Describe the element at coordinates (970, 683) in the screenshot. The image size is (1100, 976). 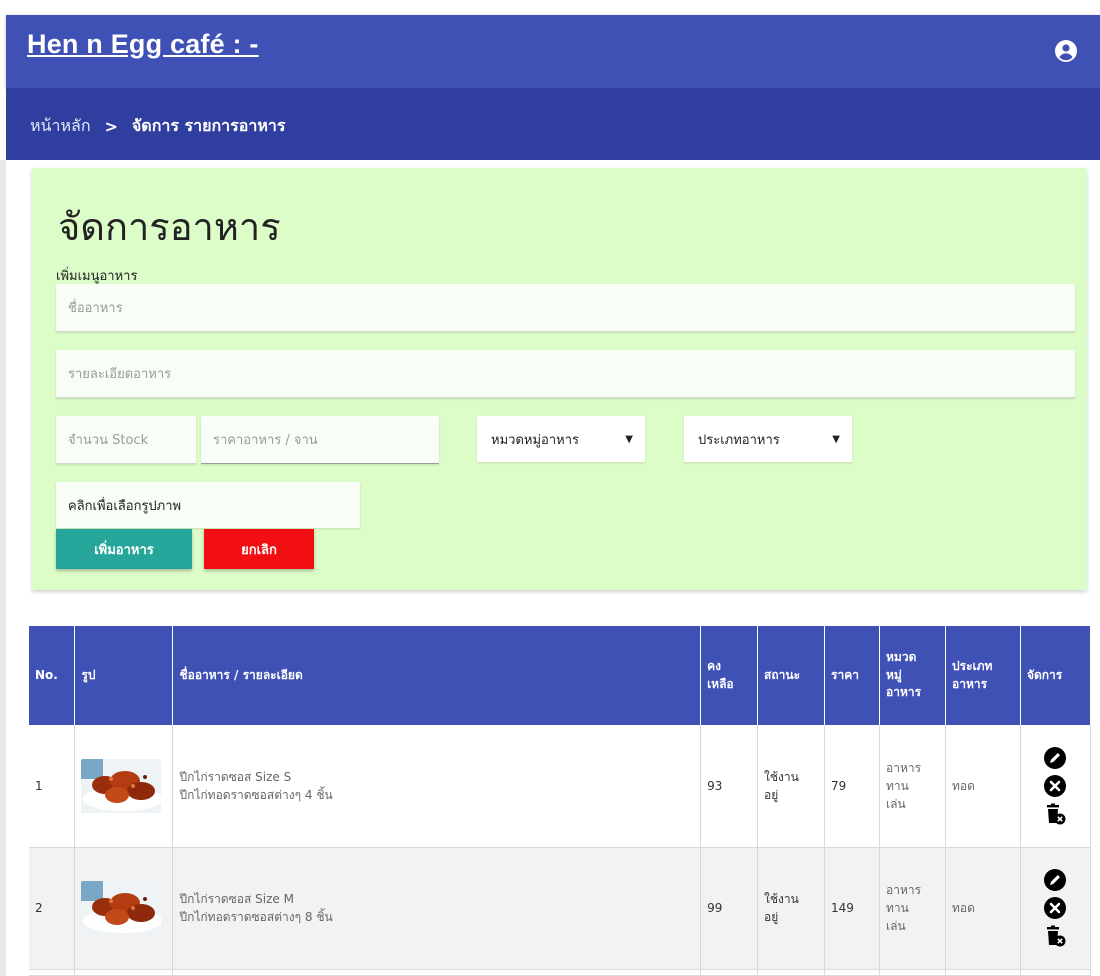
I see `header-type-line: อาหาร` at that location.